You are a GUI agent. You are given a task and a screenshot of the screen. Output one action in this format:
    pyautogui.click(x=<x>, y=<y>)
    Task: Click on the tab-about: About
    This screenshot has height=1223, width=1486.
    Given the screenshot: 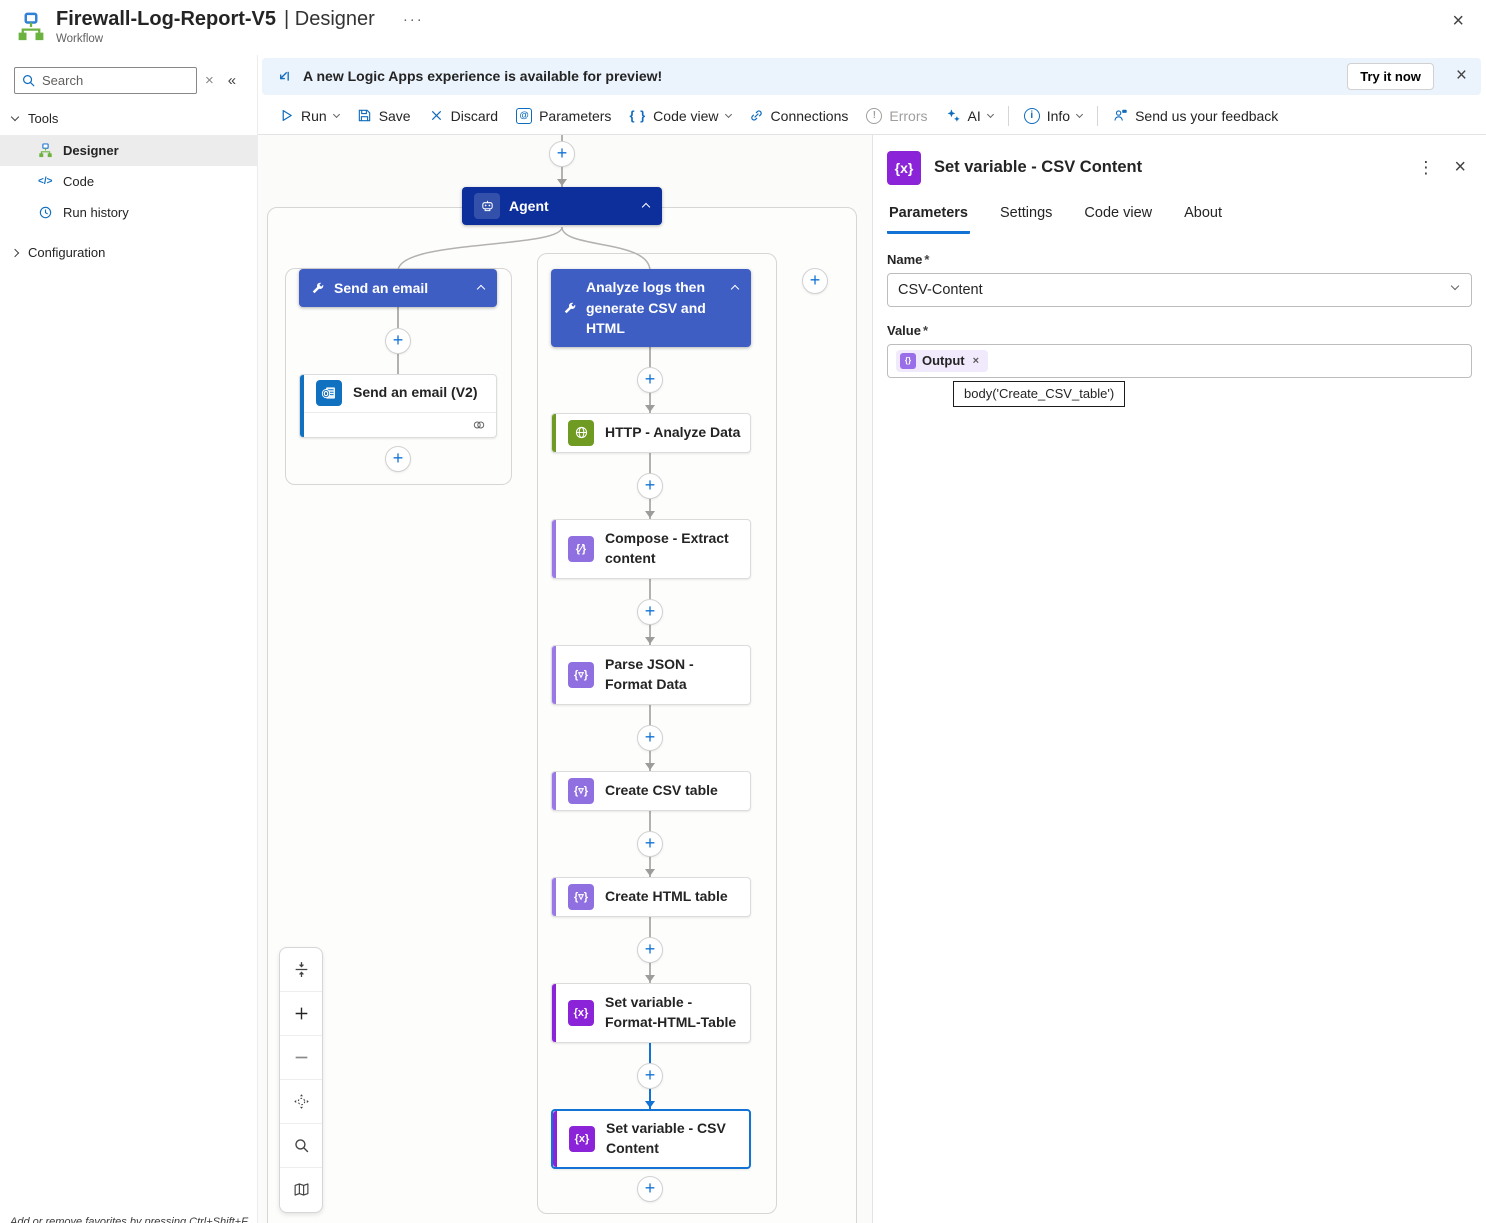 What is the action you would take?
    pyautogui.click(x=1203, y=216)
    